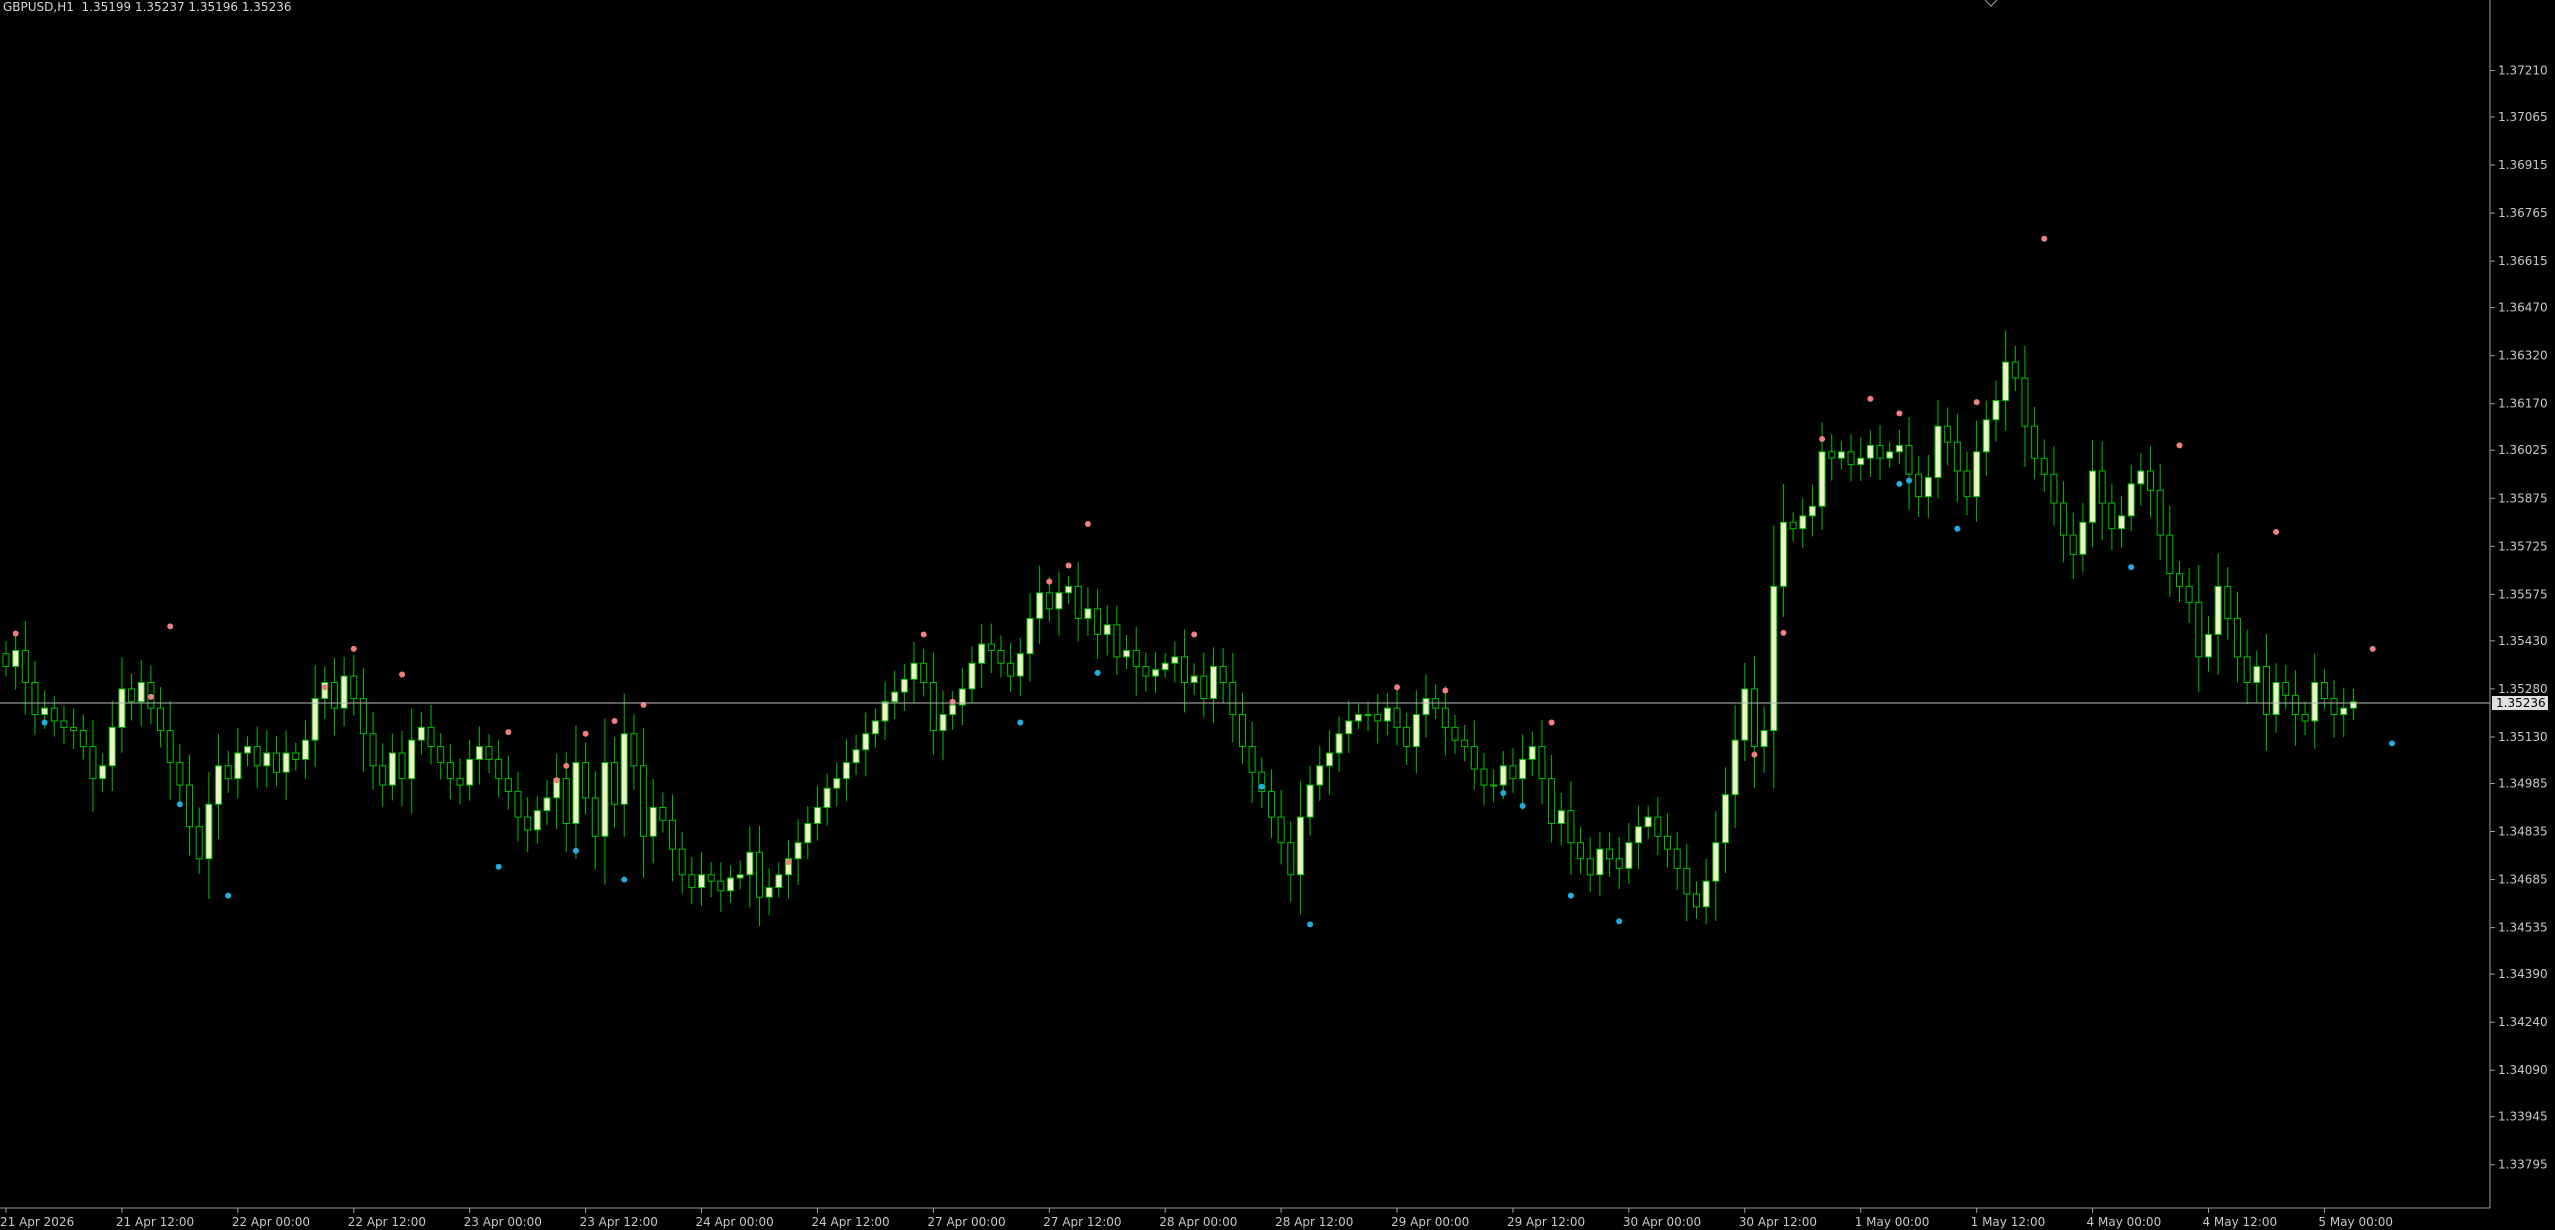 This screenshot has width=2555, height=1230. Describe the element at coordinates (2523, 1117) in the screenshot. I see `price-tick-label: 1.33945` at that location.